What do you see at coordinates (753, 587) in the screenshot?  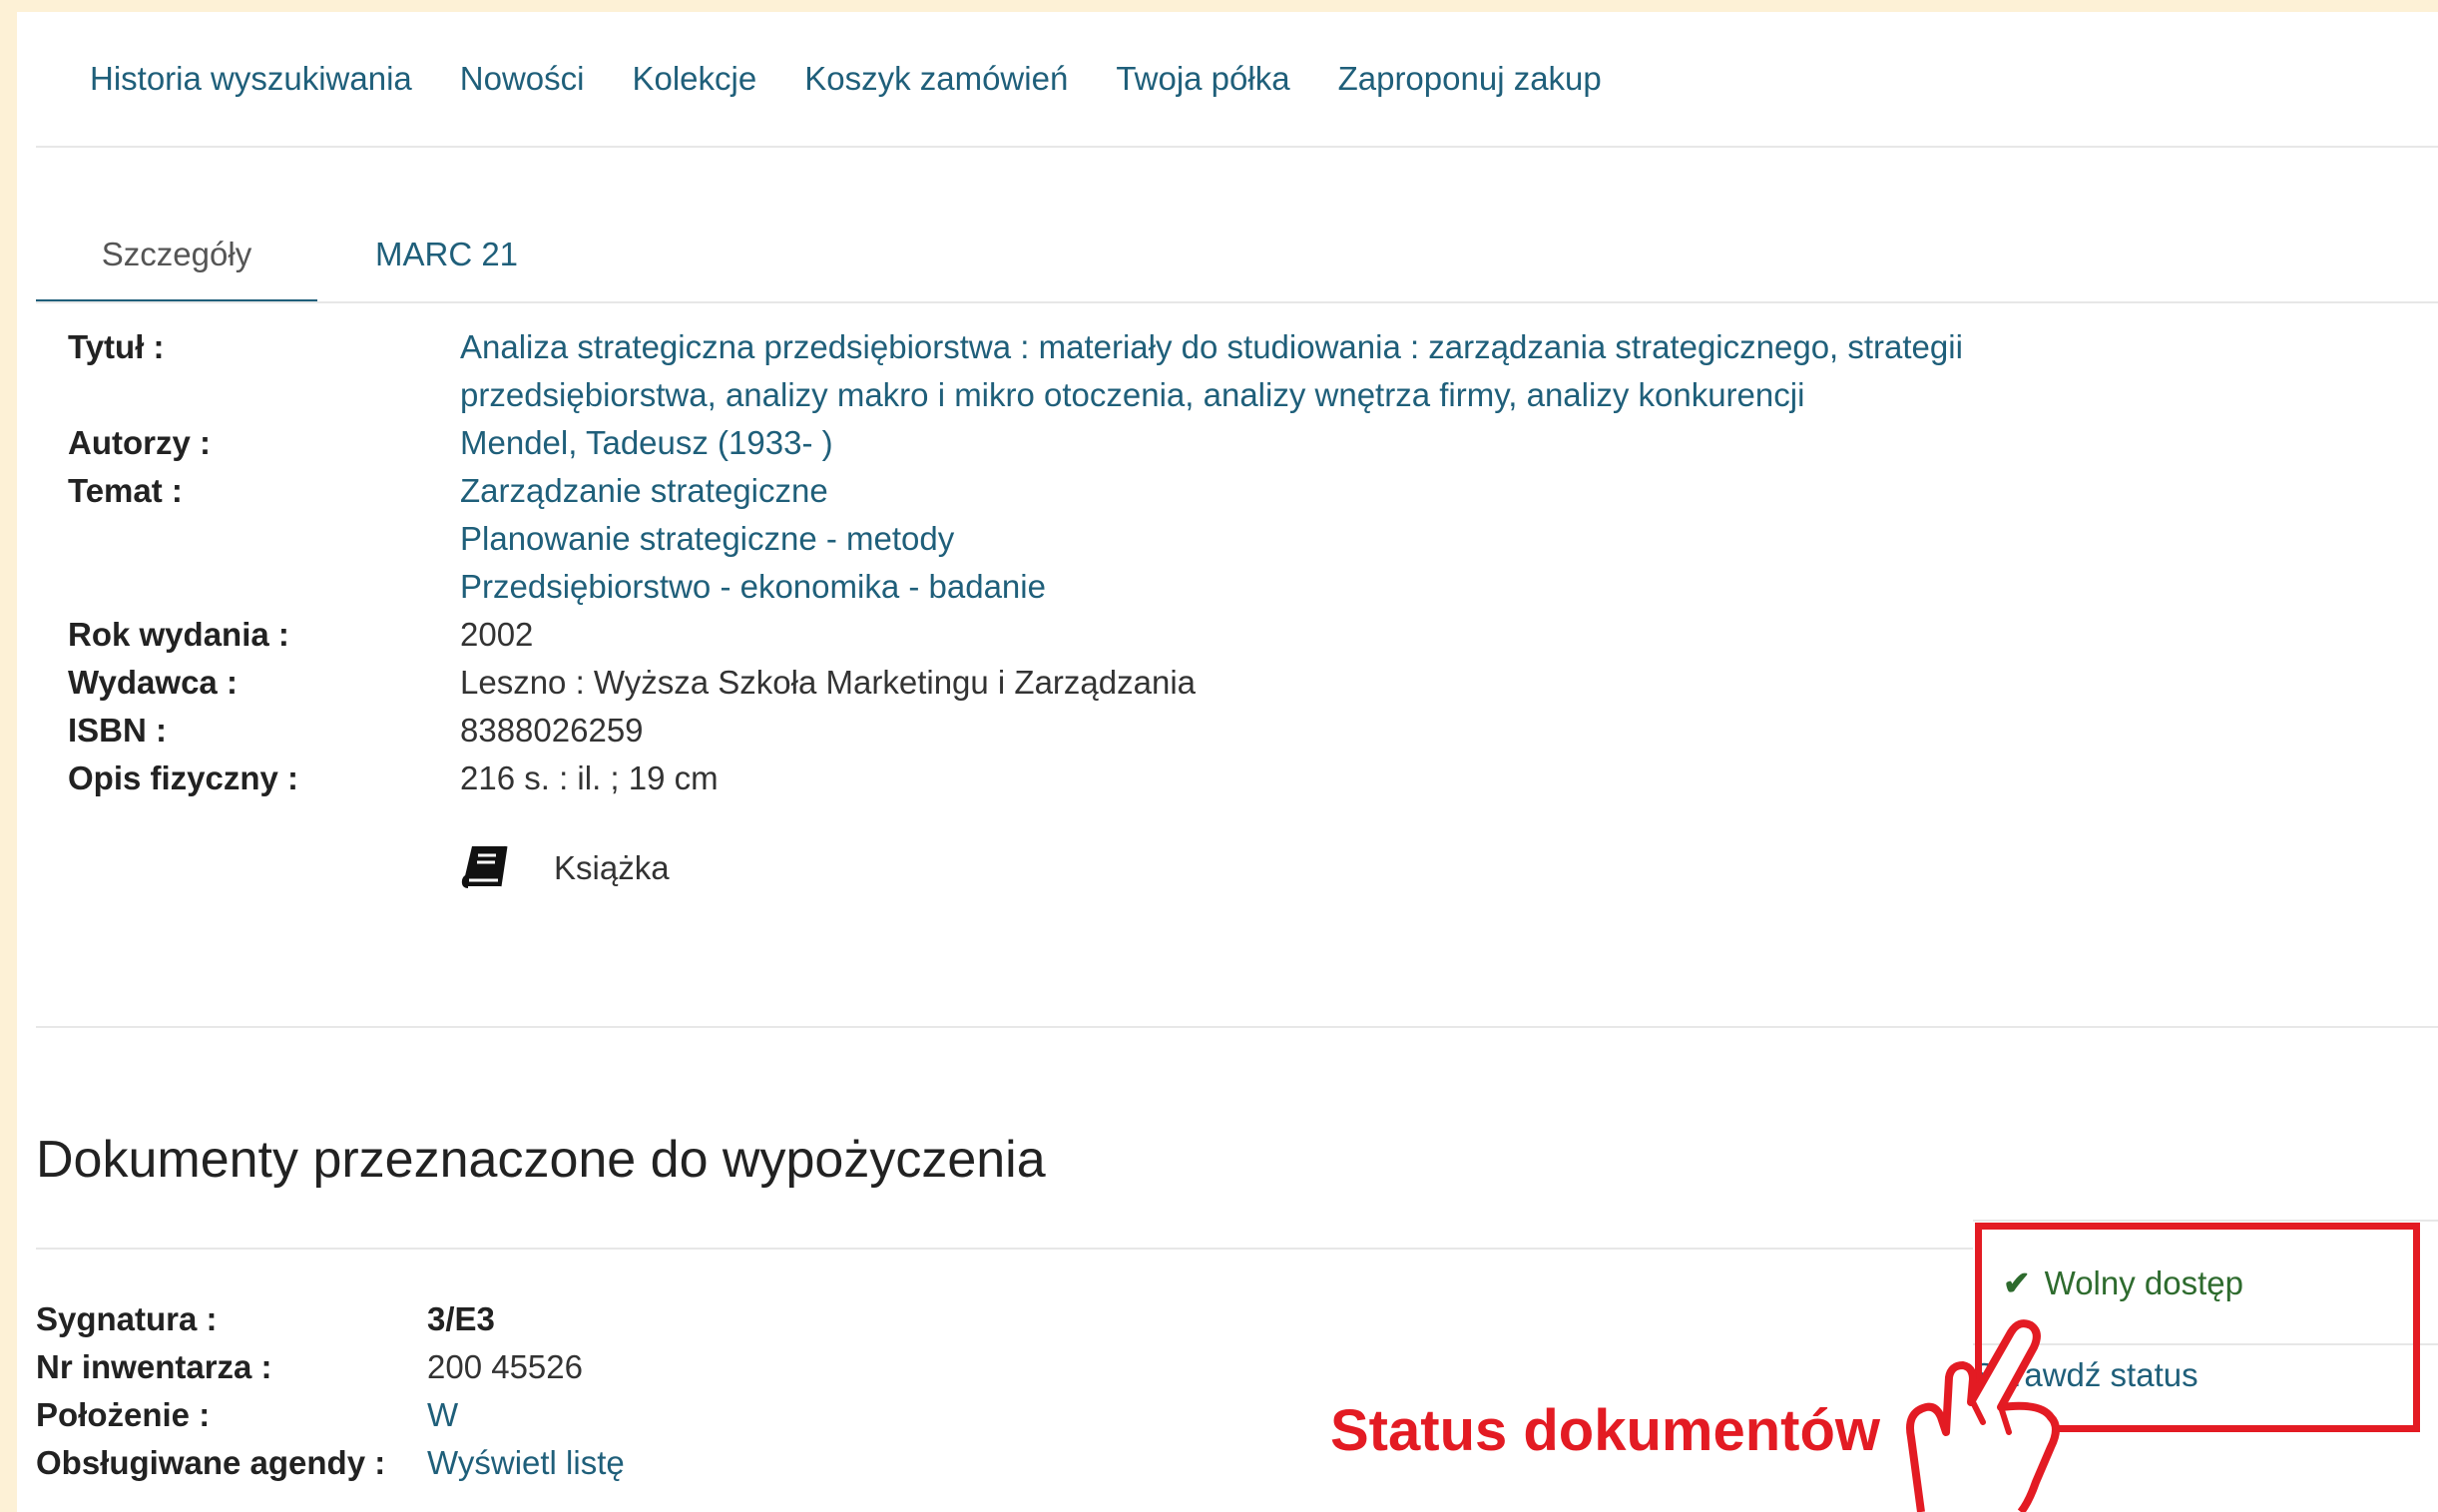 I see `subject-link: Przedsiębiorstwo - ekonomika - badanie` at bounding box center [753, 587].